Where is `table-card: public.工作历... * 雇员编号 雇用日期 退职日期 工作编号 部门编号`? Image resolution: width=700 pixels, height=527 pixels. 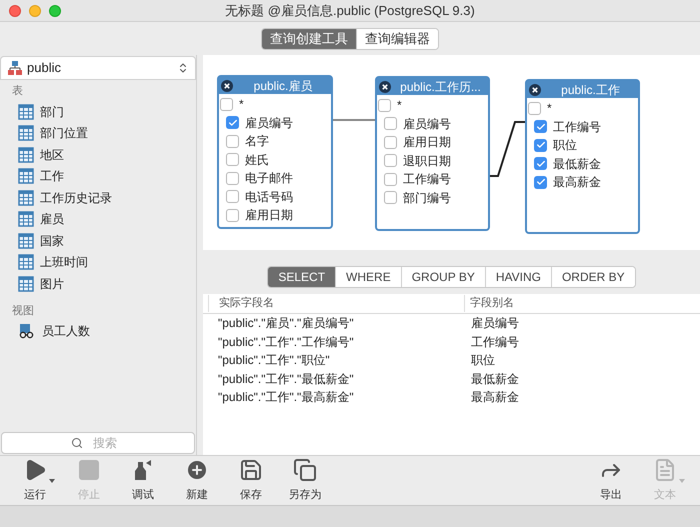 table-card: public.工作历... * 雇员编号 雇用日期 退职日期 工作编号 部门编号 is located at coordinates (432, 153).